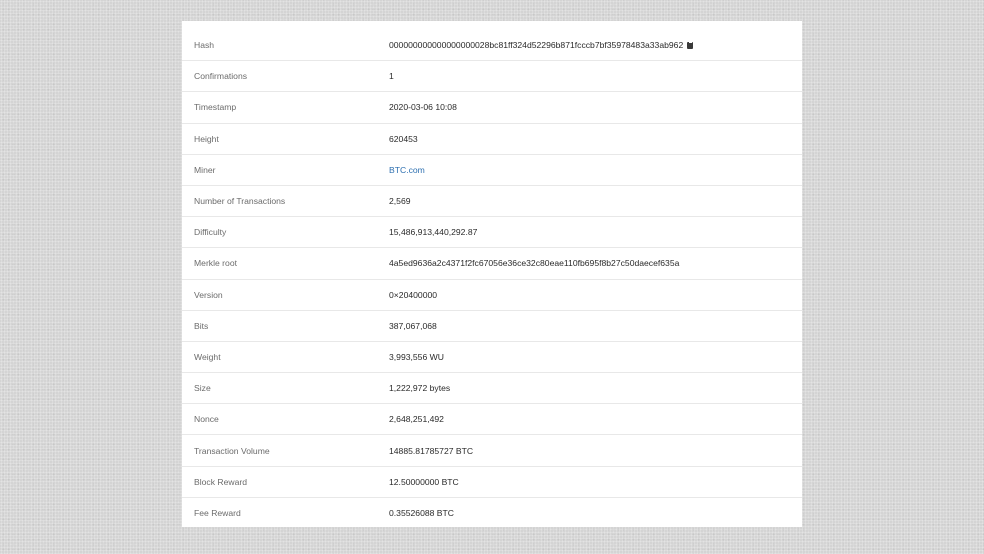 This screenshot has height=554, width=984. What do you see at coordinates (423, 107) in the screenshot?
I see `timestamp-value: 2020-03-06 10:08` at bounding box center [423, 107].